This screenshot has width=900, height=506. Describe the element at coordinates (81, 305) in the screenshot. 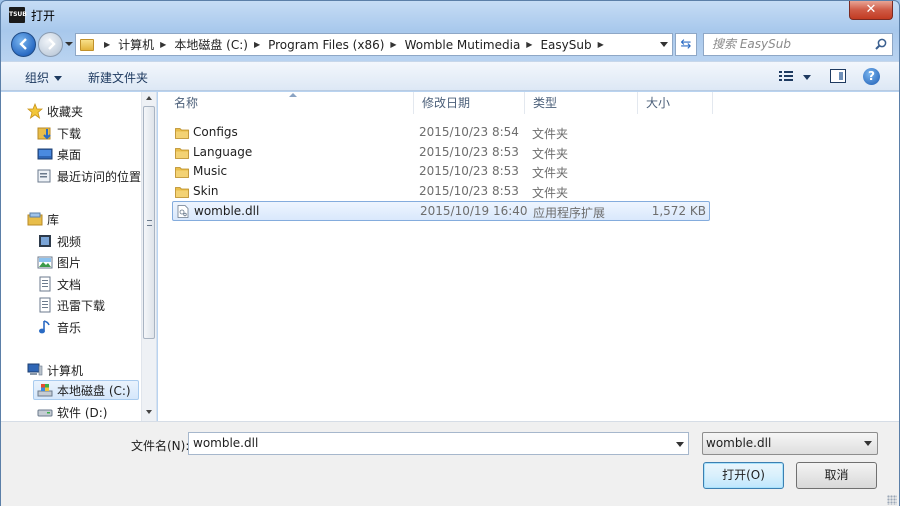

I see `nav-label: 迅雷下载` at that location.